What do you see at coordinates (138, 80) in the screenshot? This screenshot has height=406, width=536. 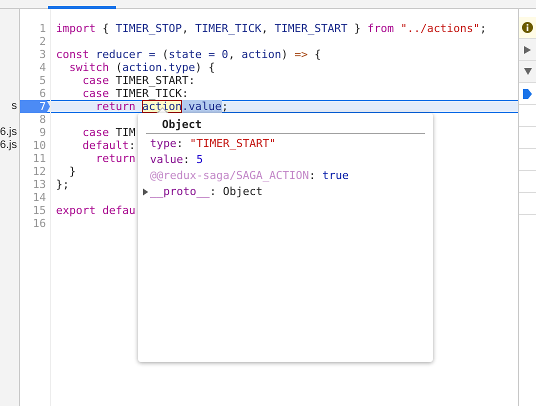 I see `code-line: case TIMER_START:` at bounding box center [138, 80].